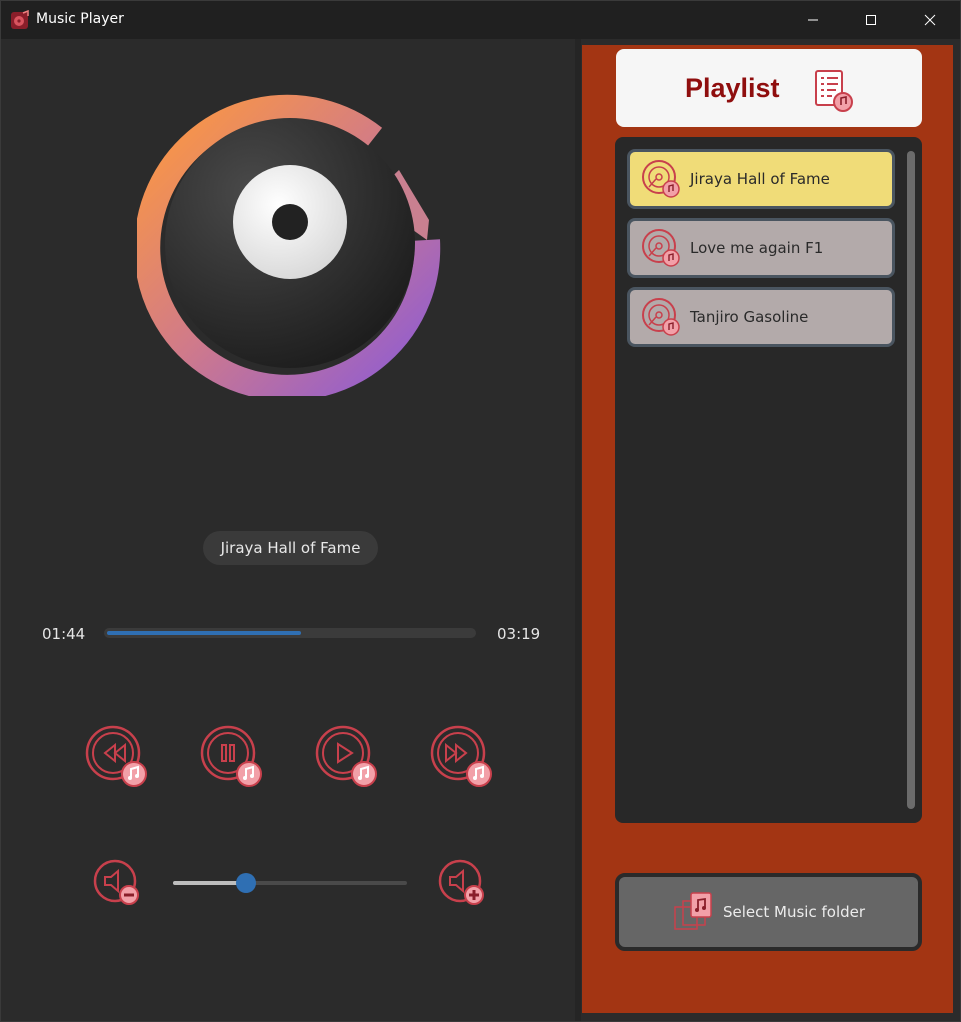  I want to click on progress-bar, so click(290, 633).